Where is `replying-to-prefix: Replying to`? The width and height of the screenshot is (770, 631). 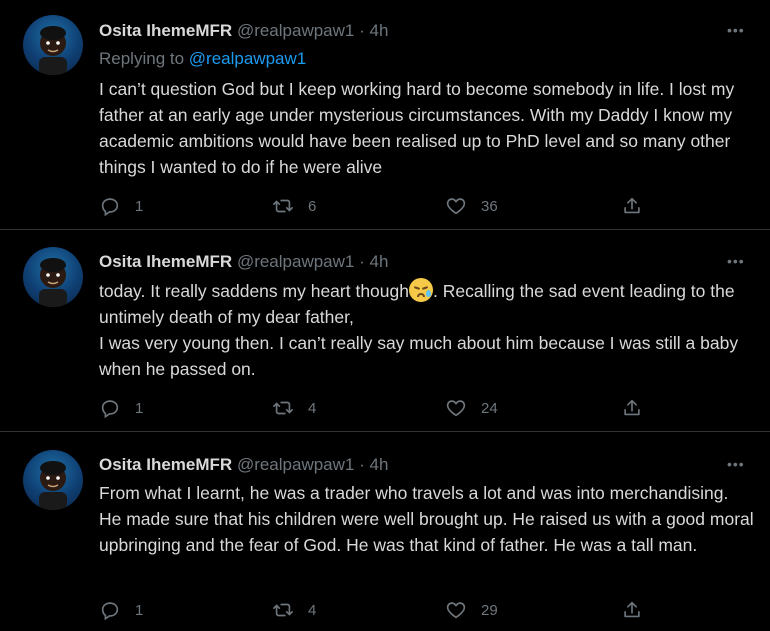 replying-to-prefix: Replying to is located at coordinates (144, 58).